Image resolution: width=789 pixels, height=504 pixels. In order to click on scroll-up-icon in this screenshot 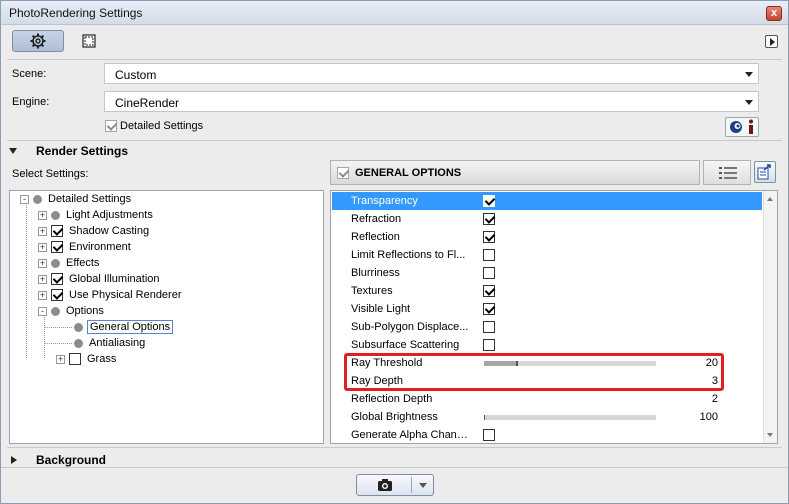, I will do `click(770, 199)`.